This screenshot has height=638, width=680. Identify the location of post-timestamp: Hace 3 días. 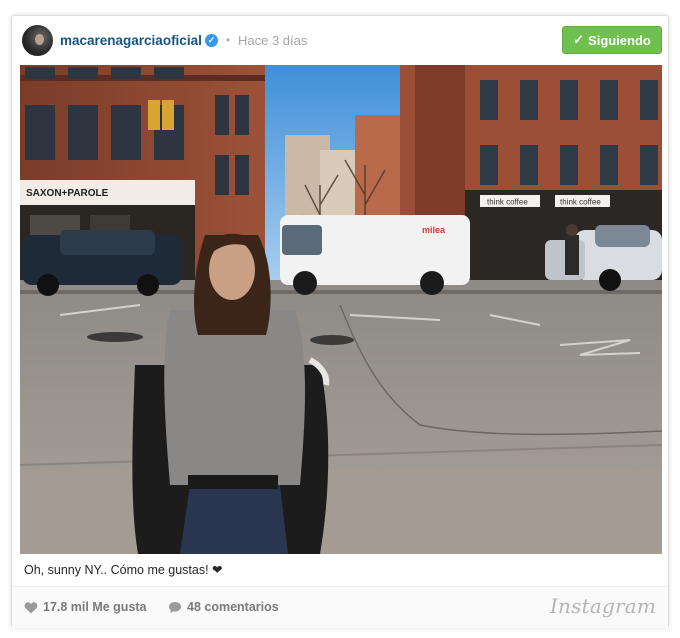
(272, 40).